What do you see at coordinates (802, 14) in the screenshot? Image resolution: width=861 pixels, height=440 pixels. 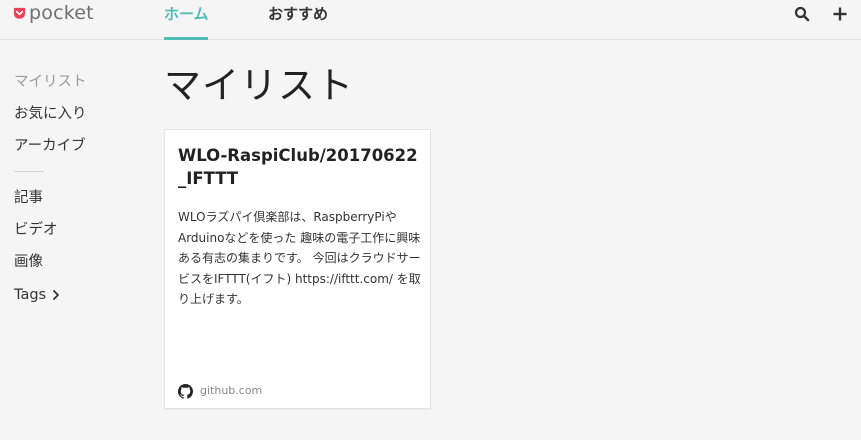 I see `search-icon` at bounding box center [802, 14].